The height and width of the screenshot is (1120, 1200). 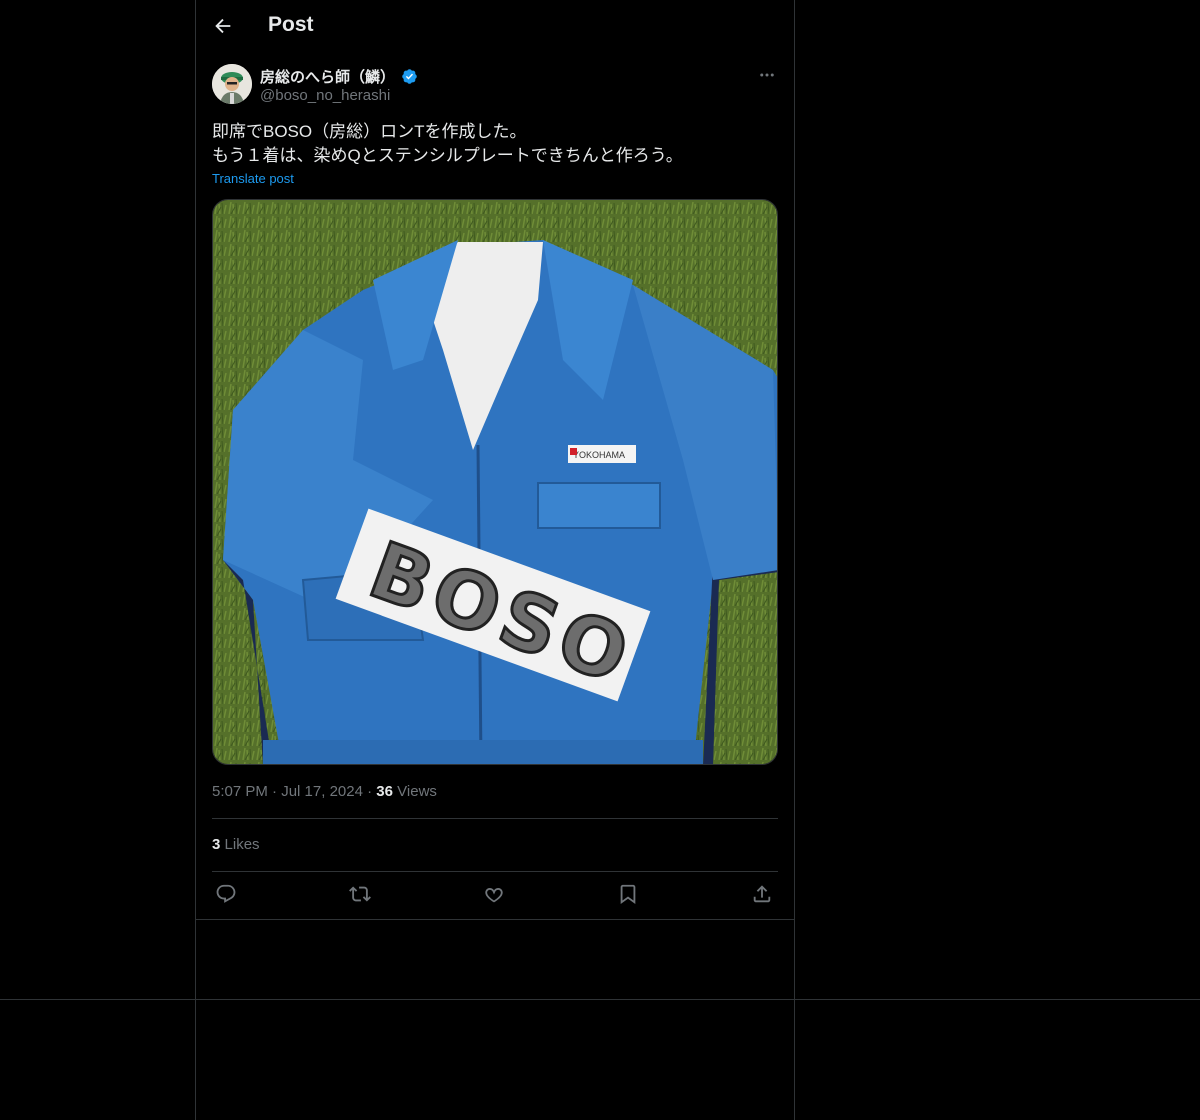 I want to click on author-handle: @boso_no_herashi, so click(x=325, y=95).